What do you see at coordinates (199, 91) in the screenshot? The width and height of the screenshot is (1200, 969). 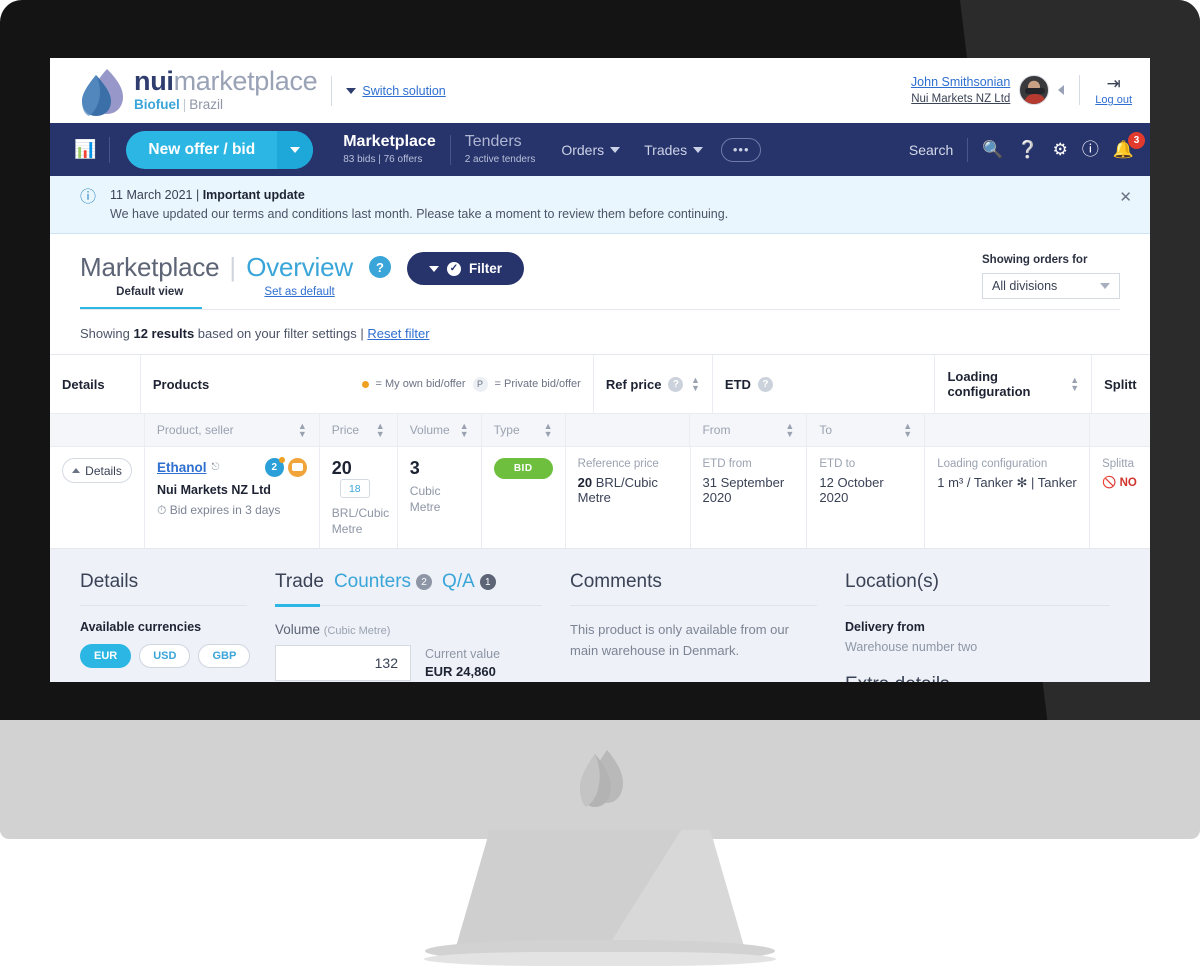 I see `logo: nuimarketplace Biofuel | Brazil` at bounding box center [199, 91].